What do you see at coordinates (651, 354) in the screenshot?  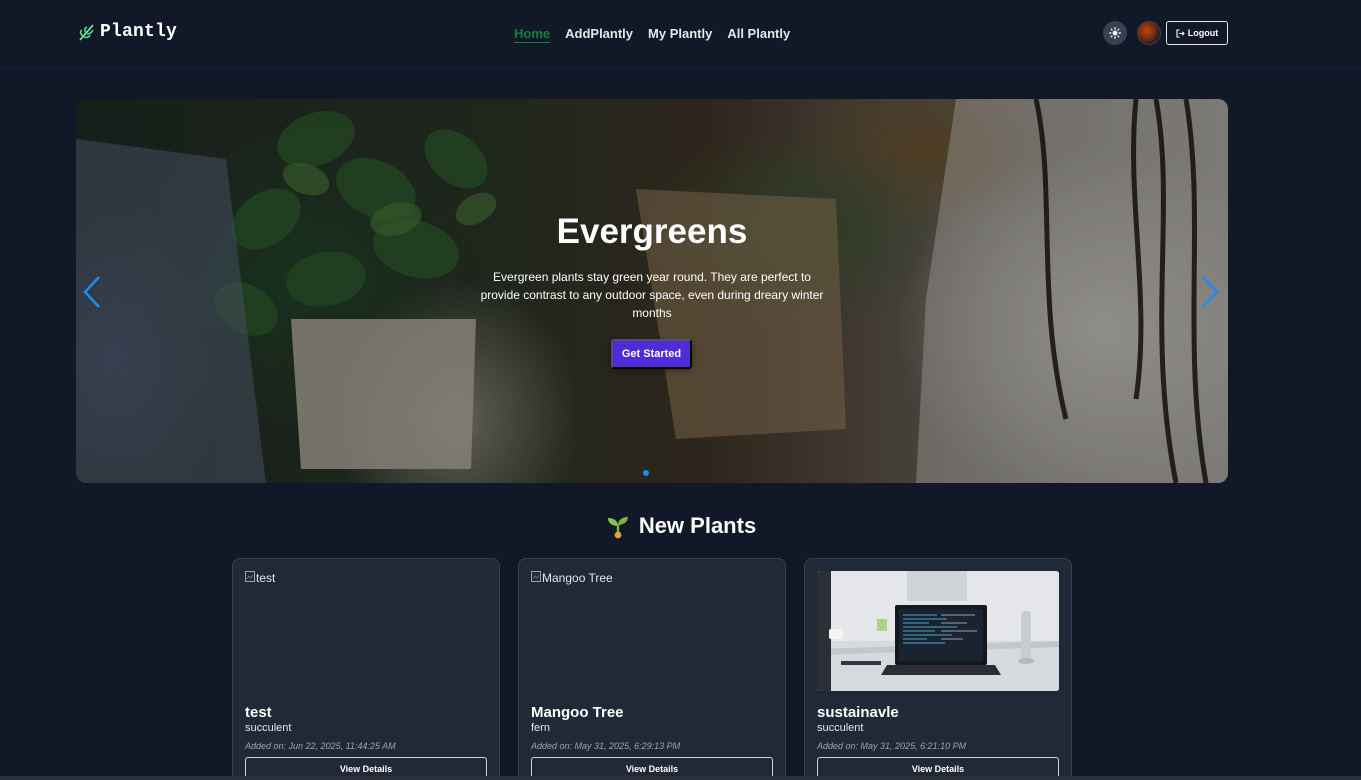 I see `get-started-button: Get Started` at bounding box center [651, 354].